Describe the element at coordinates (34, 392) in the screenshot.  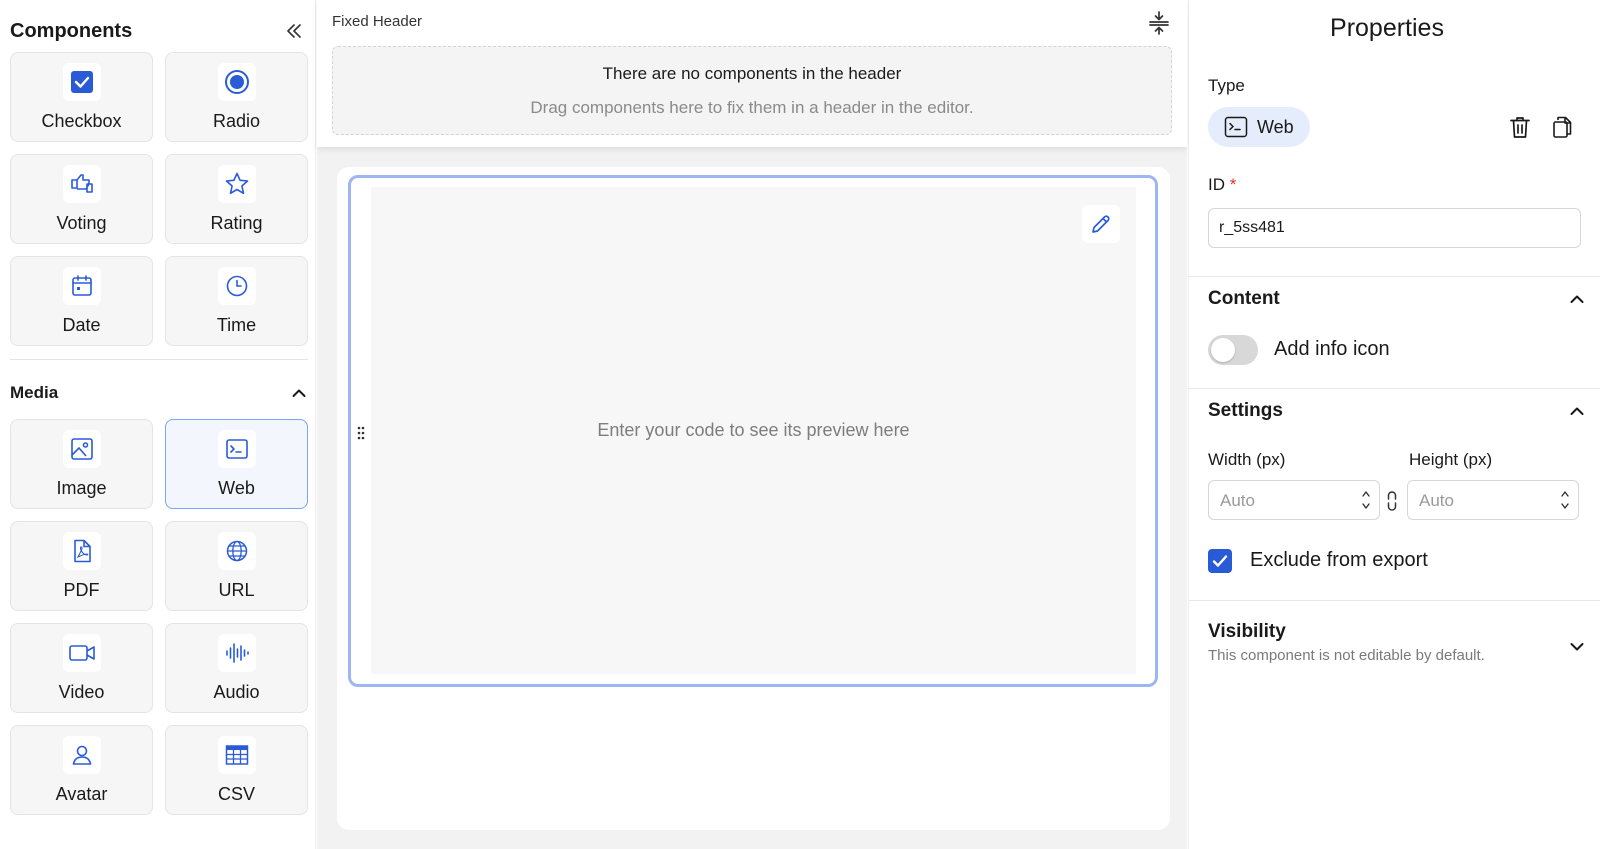
I see `media-section-title: Media` at that location.